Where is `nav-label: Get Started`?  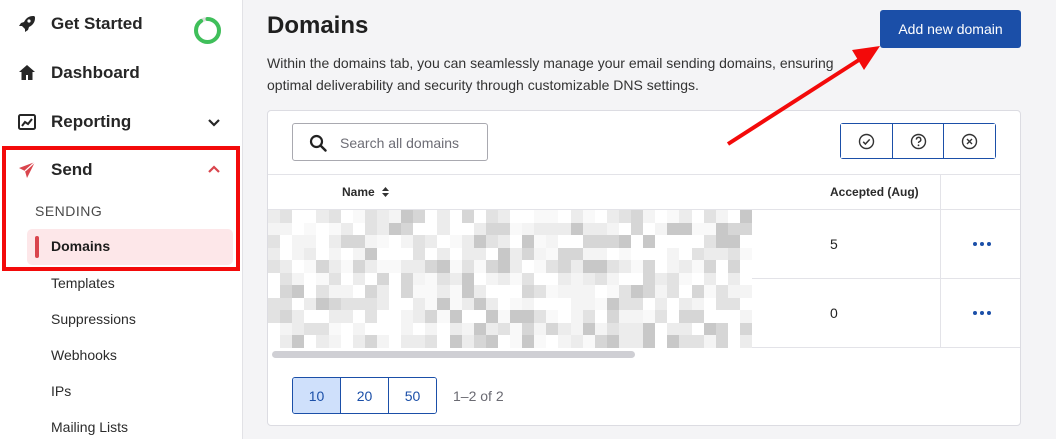
nav-label: Get Started is located at coordinates (97, 23).